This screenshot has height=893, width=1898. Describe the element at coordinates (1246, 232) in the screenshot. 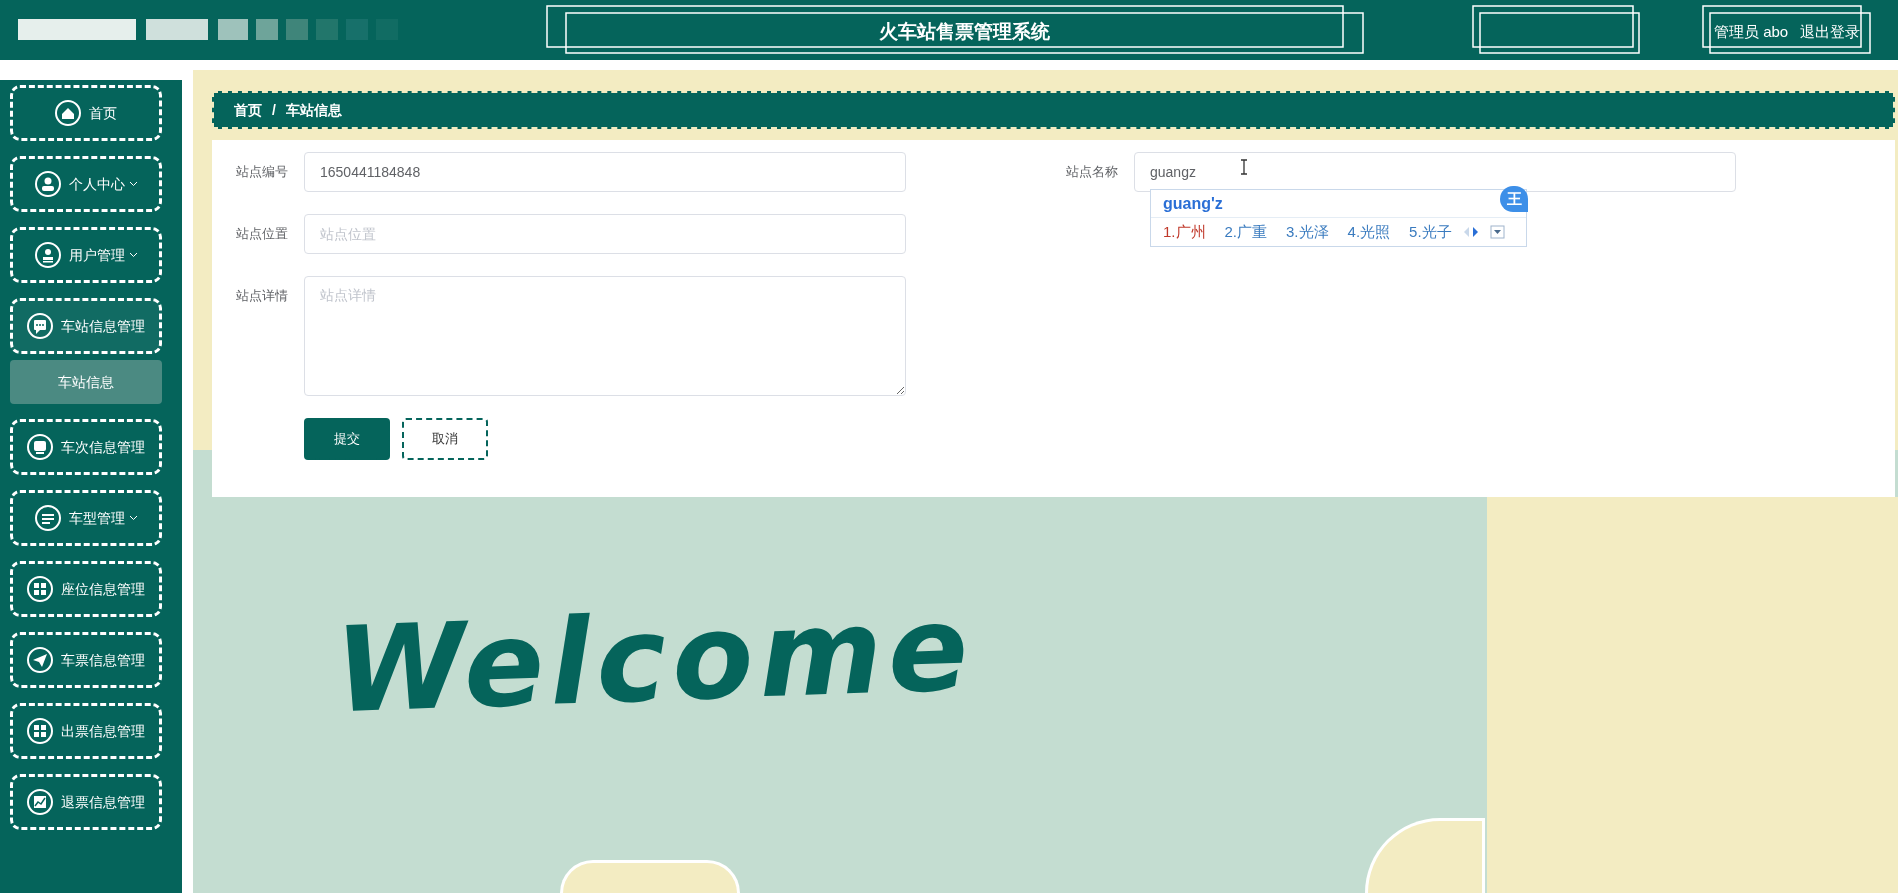

I see `ime-candidate: 2.广重` at that location.